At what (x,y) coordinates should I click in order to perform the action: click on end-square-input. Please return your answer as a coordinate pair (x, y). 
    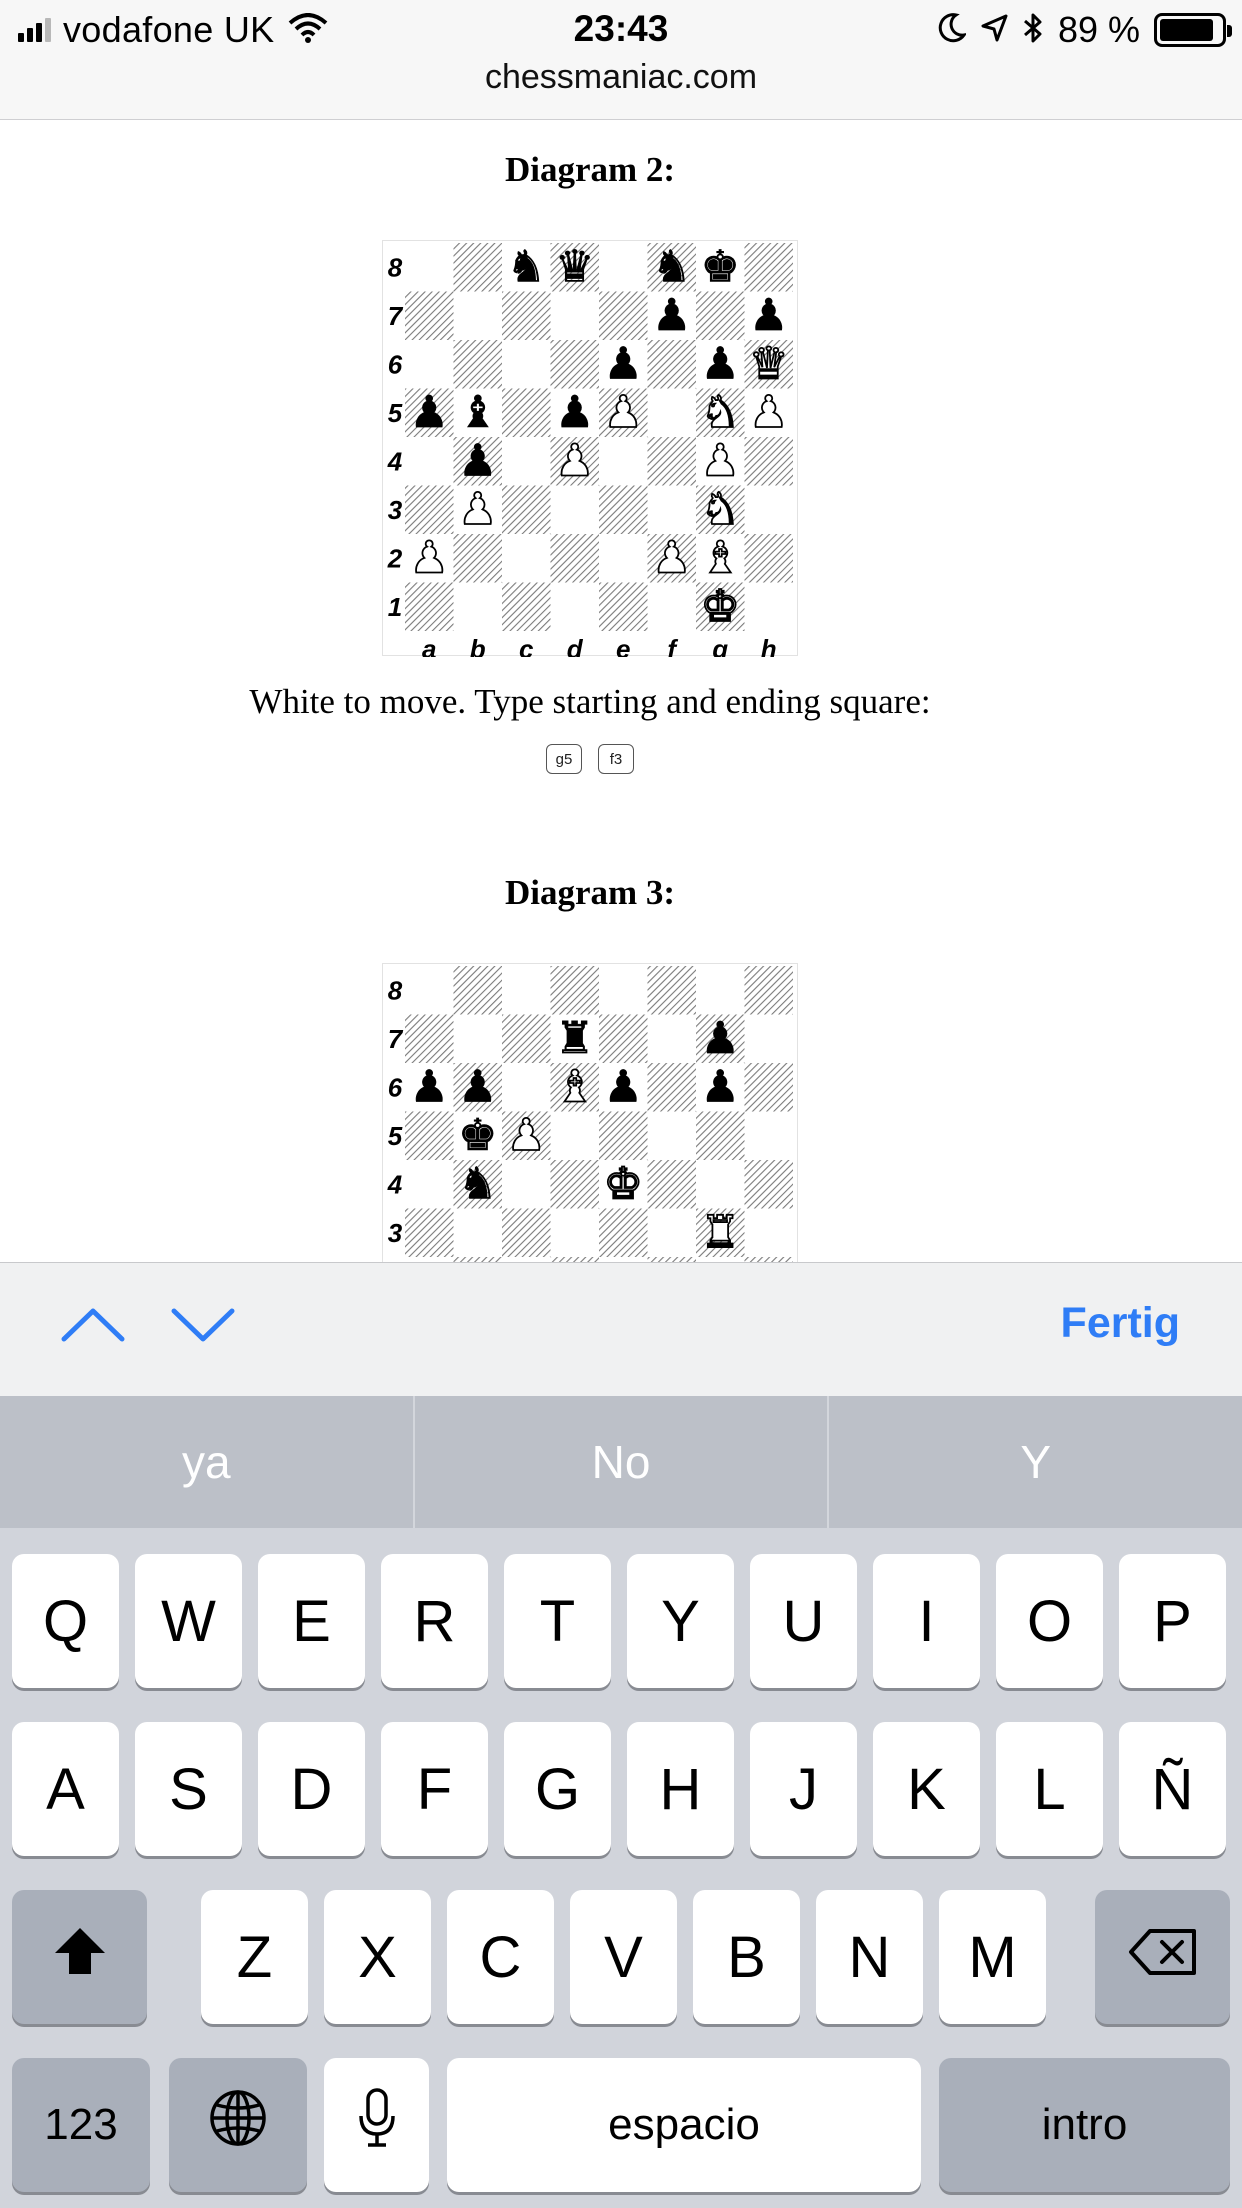
    Looking at the image, I should click on (616, 759).